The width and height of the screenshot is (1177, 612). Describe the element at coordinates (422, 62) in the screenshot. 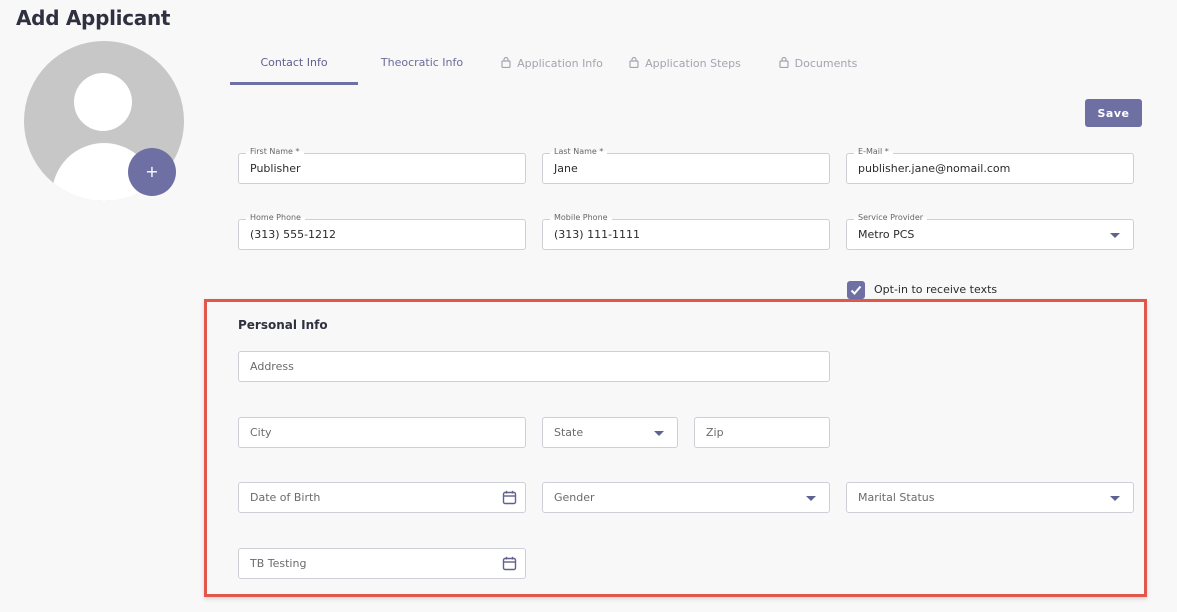

I see `tab-label: Theocratic Info` at that location.